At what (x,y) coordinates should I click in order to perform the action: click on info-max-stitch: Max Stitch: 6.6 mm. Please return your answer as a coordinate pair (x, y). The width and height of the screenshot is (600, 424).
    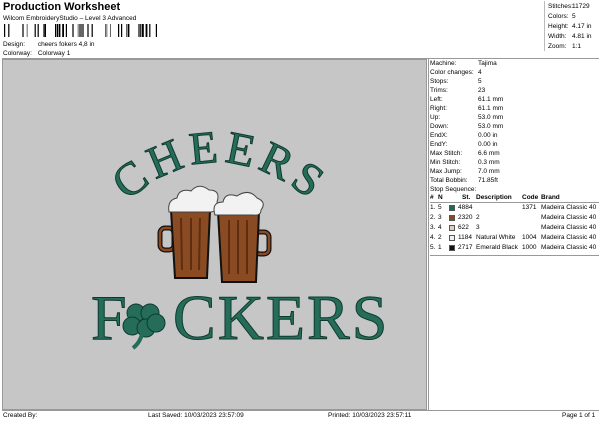
    Looking at the image, I should click on (465, 153).